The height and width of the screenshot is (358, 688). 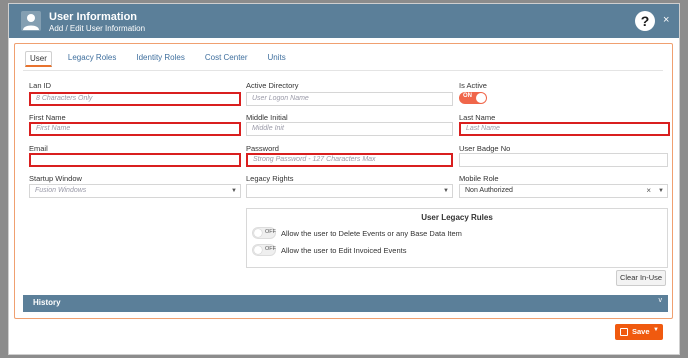 I want to click on edit-invoiced-events-rule-text: Allow the user to Edit Invoiced Events, so click(x=344, y=250).